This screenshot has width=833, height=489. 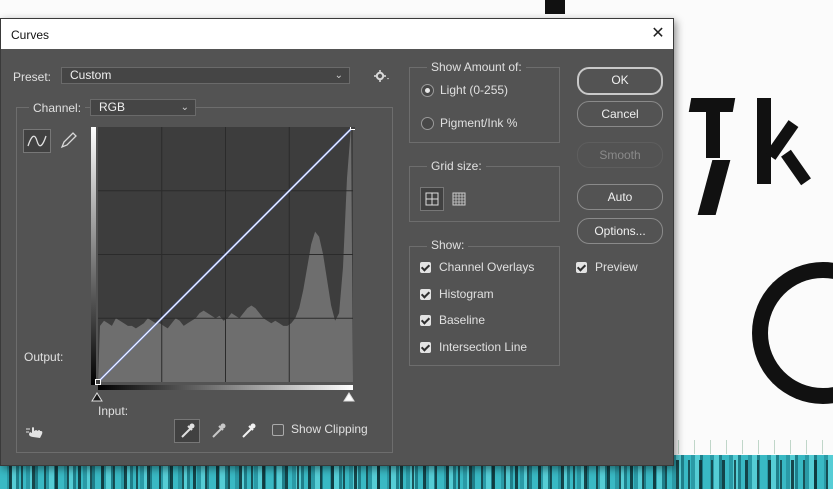 What do you see at coordinates (620, 197) in the screenshot?
I see `auto-button: Auto` at bounding box center [620, 197].